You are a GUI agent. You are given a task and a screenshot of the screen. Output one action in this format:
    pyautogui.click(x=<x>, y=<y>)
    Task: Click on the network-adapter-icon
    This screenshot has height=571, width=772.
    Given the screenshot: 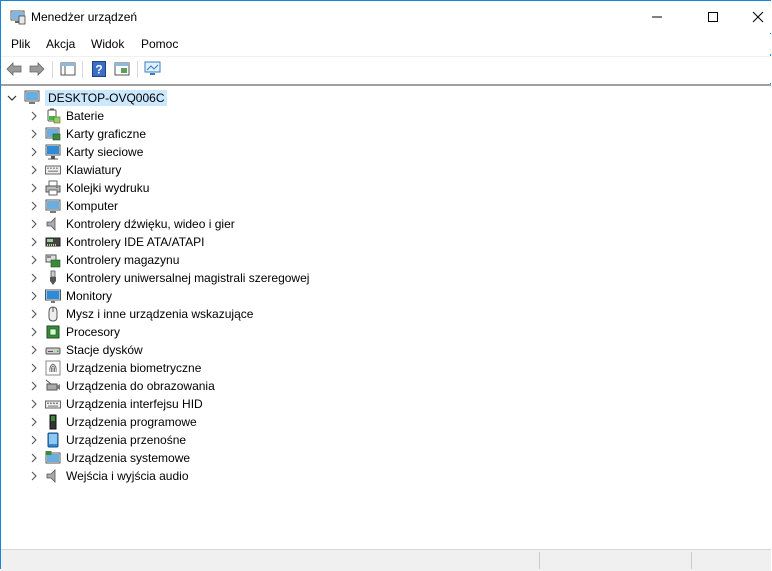 What is the action you would take?
    pyautogui.click(x=53, y=152)
    